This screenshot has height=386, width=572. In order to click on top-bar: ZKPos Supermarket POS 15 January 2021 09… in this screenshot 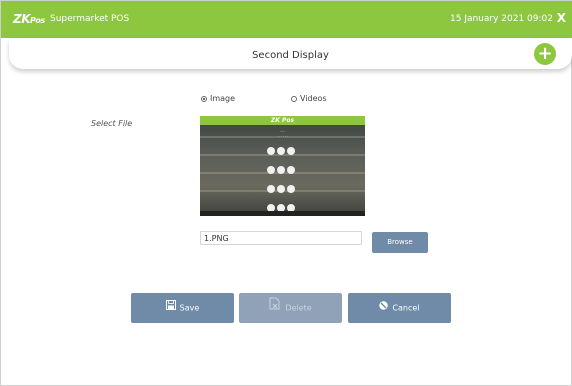, I will do `click(286, 19)`.